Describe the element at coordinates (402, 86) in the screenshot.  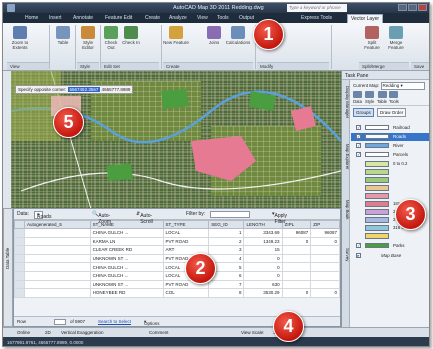
I see `current-map-select: Redding ▾` at that location.